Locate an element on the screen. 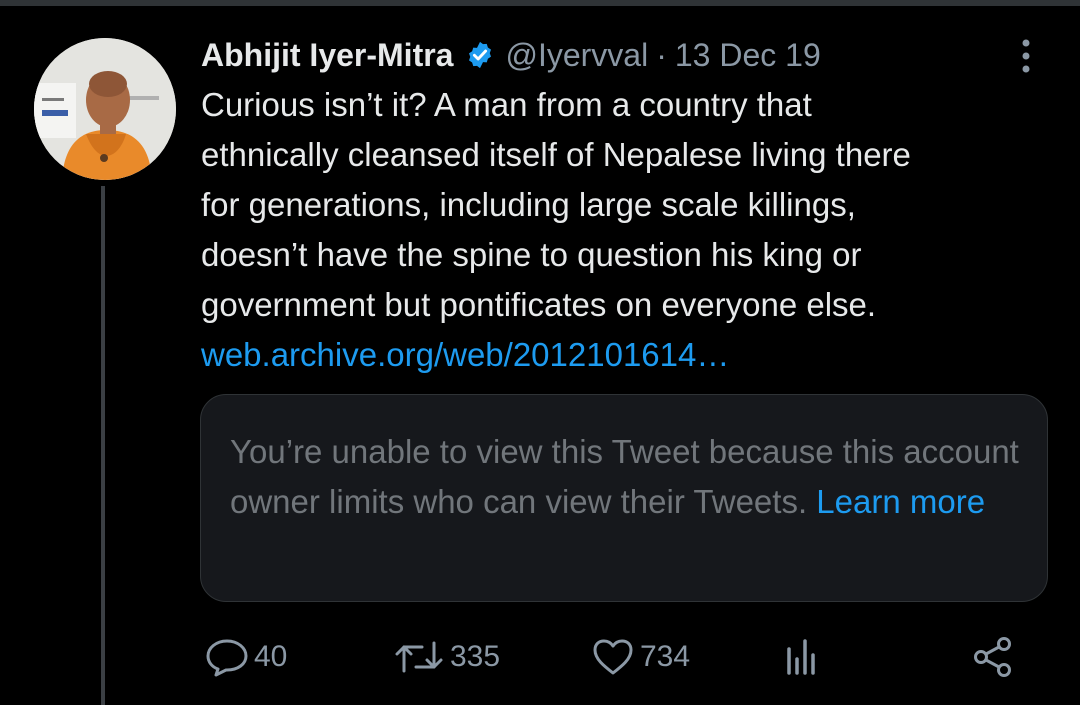 The image size is (1080, 705). share-icon is located at coordinates (993, 657).